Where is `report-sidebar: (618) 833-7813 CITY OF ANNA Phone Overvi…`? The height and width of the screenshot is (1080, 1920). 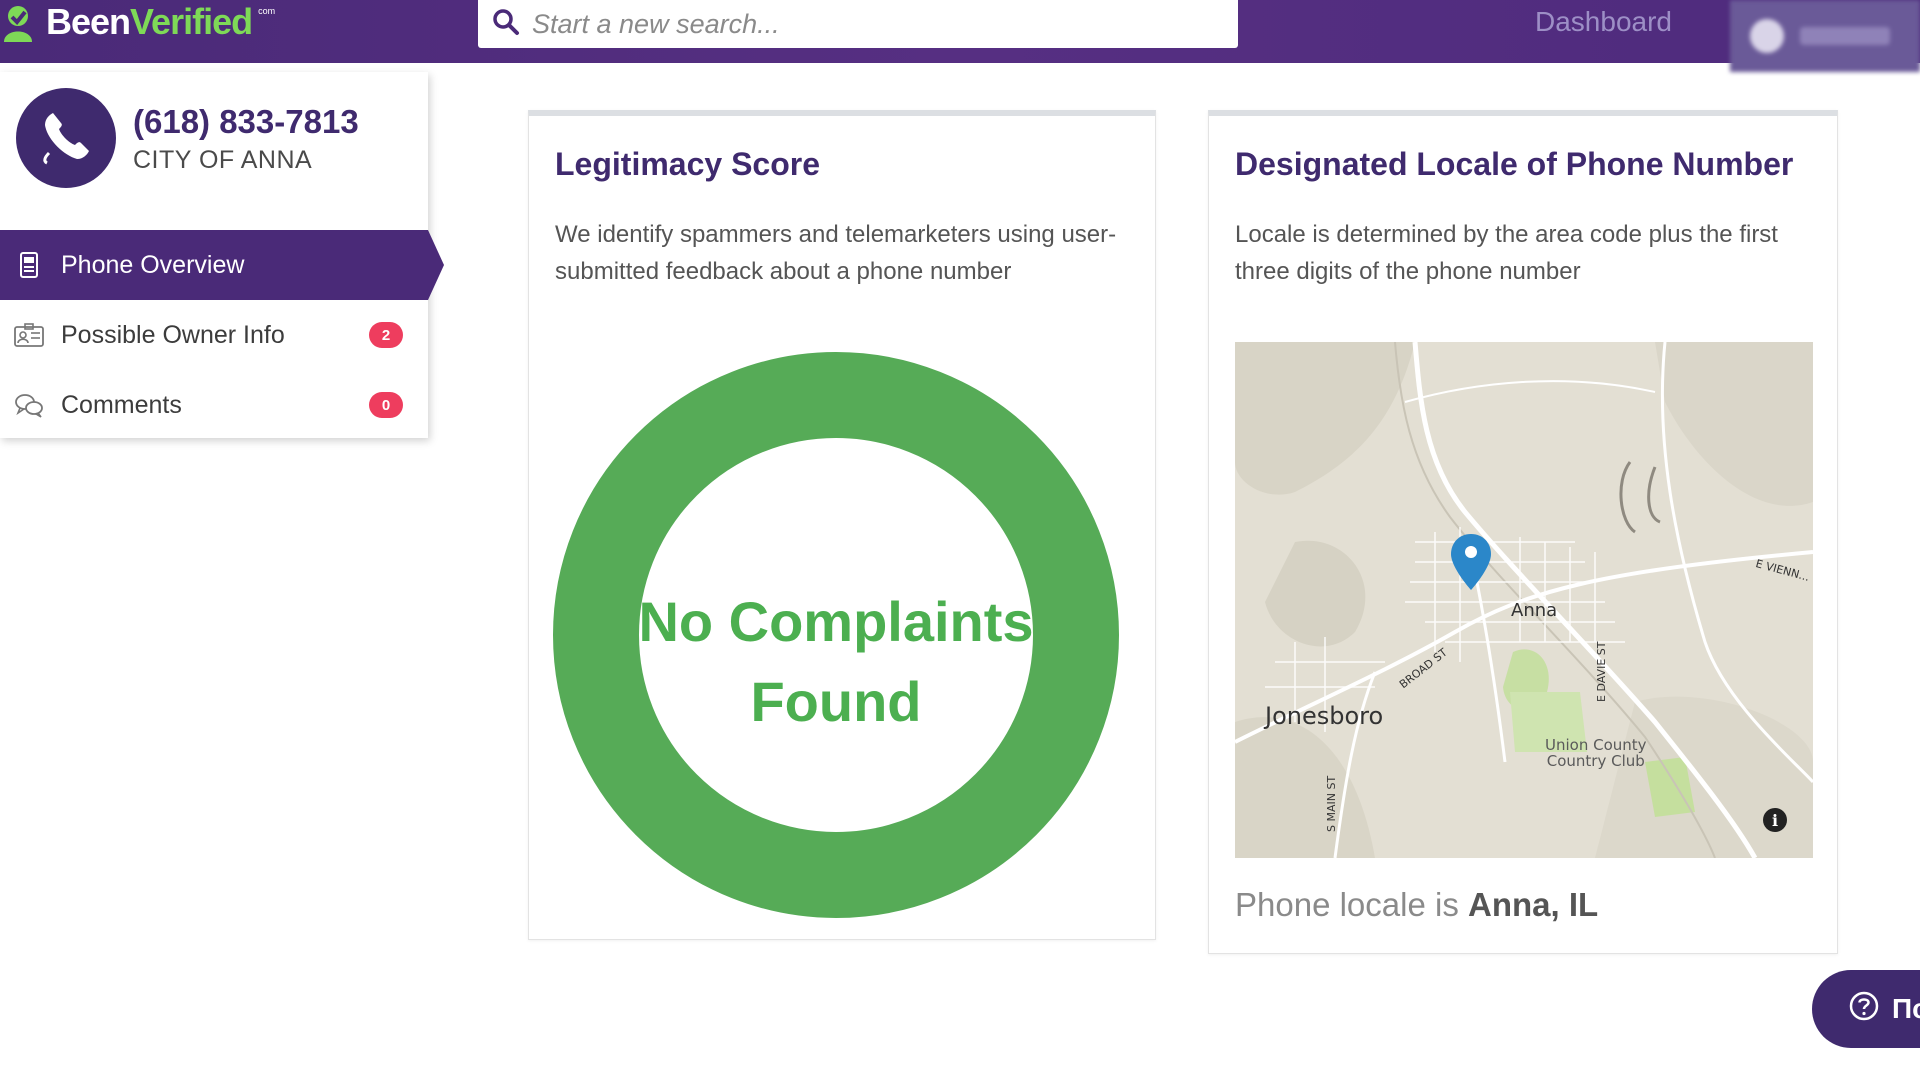 report-sidebar: (618) 833-7813 CITY OF ANNA Phone Overvi… is located at coordinates (222, 256).